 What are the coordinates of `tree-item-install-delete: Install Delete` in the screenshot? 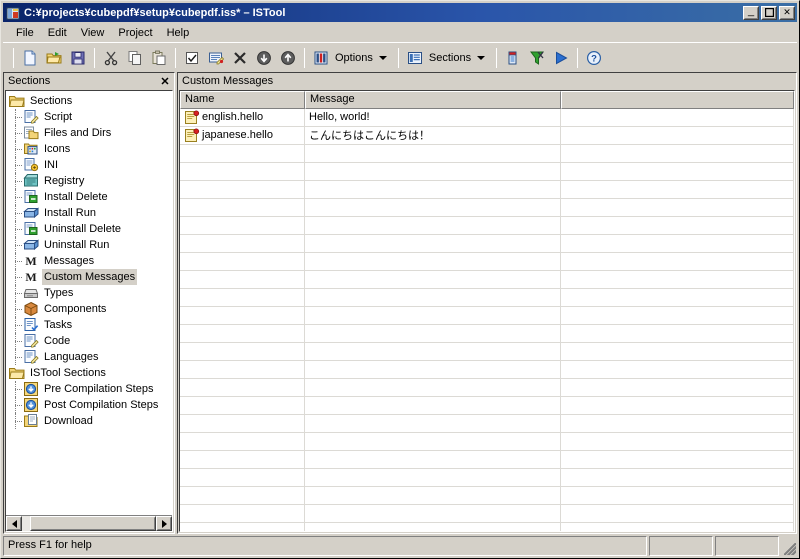 It's located at (90, 197).